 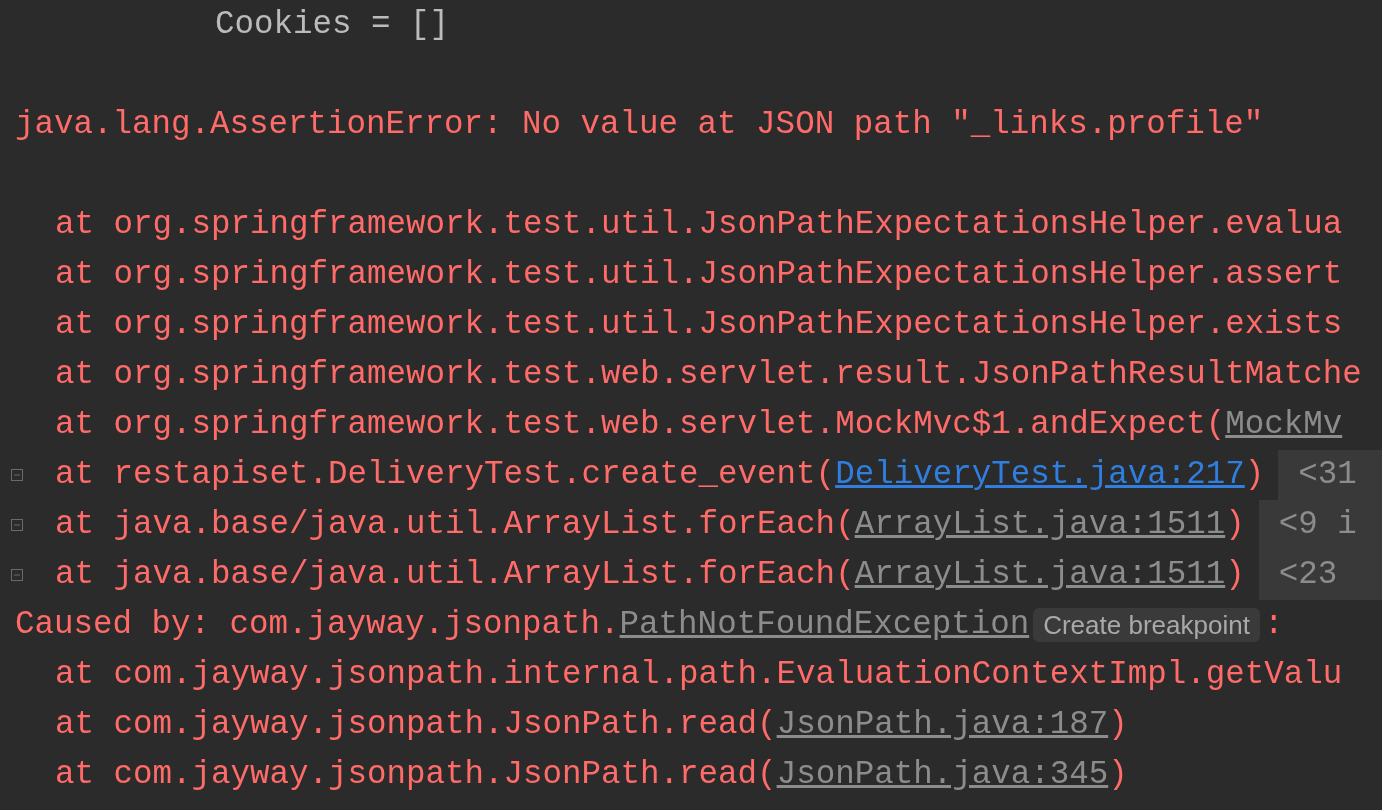 I want to click on console-text: at org.springframework.test.util.JsonPathExpectationsHelper.evalua, so click(x=699, y=224).